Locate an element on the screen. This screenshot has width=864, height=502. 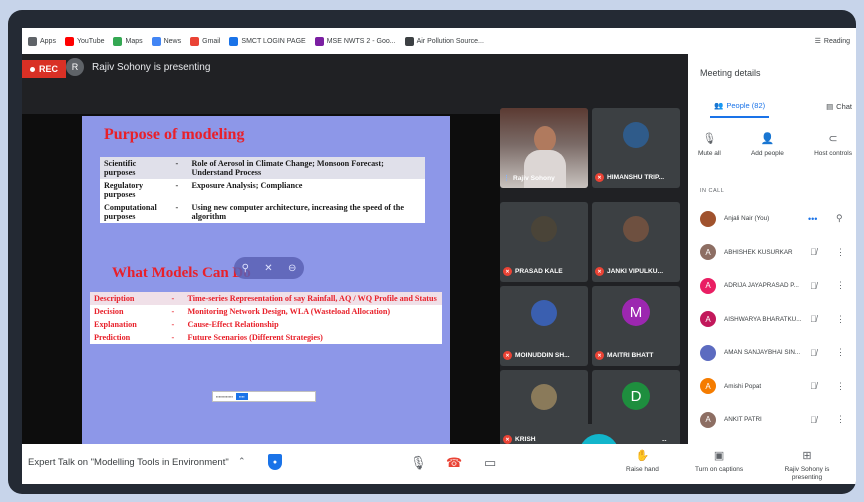
presenter-banner: R Rajiv Sohony is presenting is located at coordinates (138, 67).